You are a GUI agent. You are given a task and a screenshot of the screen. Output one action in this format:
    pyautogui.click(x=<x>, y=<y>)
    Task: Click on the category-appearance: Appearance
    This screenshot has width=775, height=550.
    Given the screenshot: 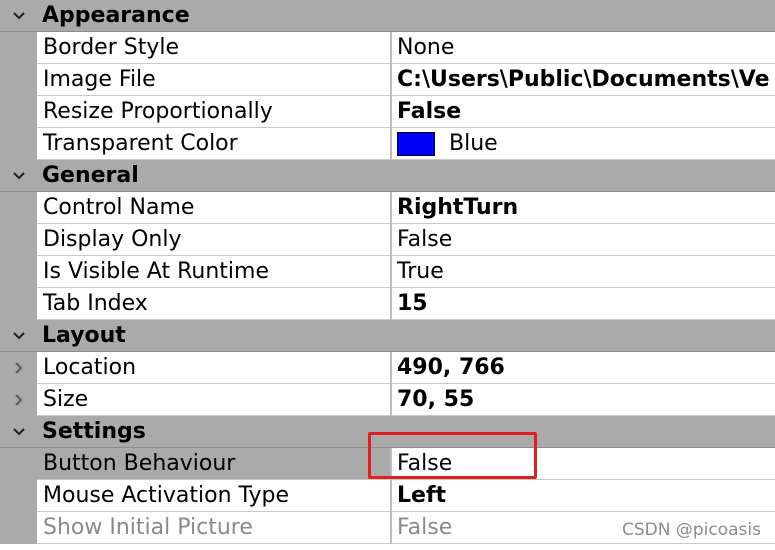 What is the action you would take?
    pyautogui.click(x=387, y=16)
    